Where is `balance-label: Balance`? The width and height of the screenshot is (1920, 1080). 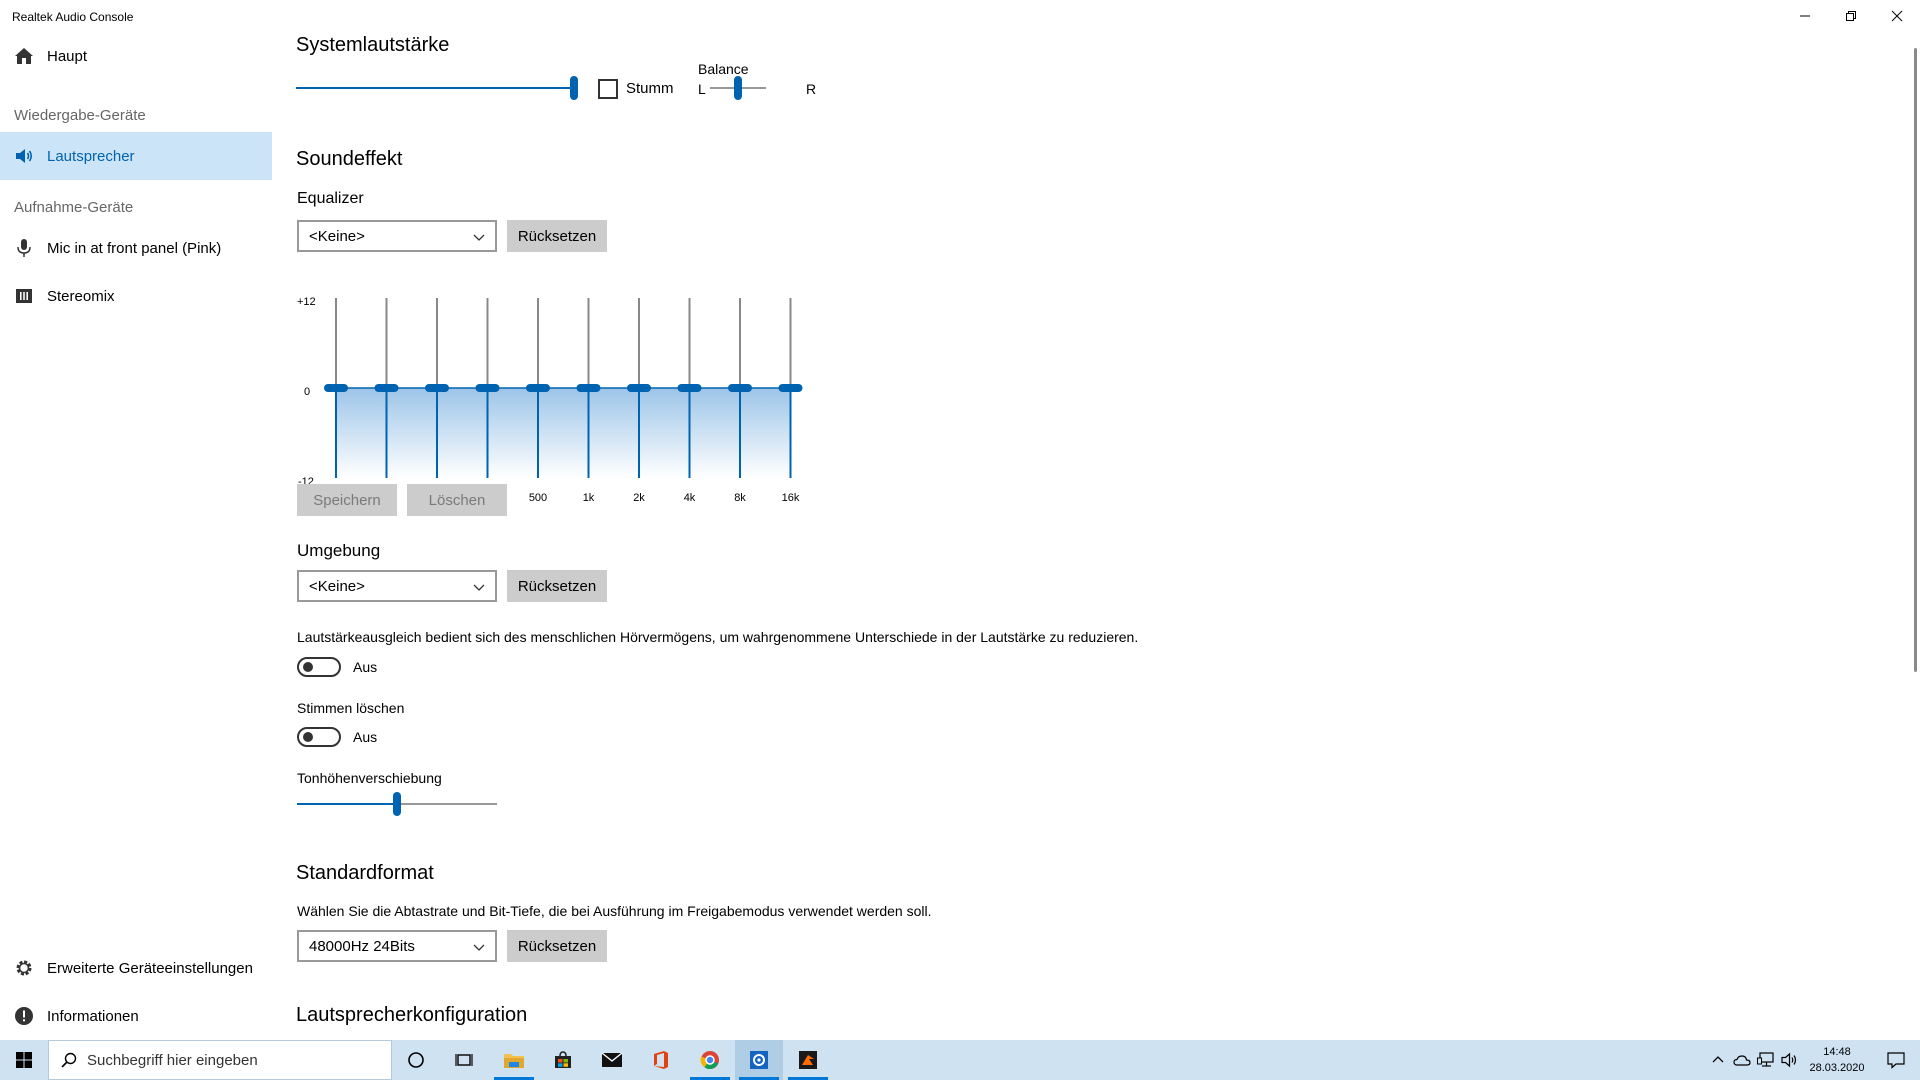
balance-label: Balance is located at coordinates (723, 69).